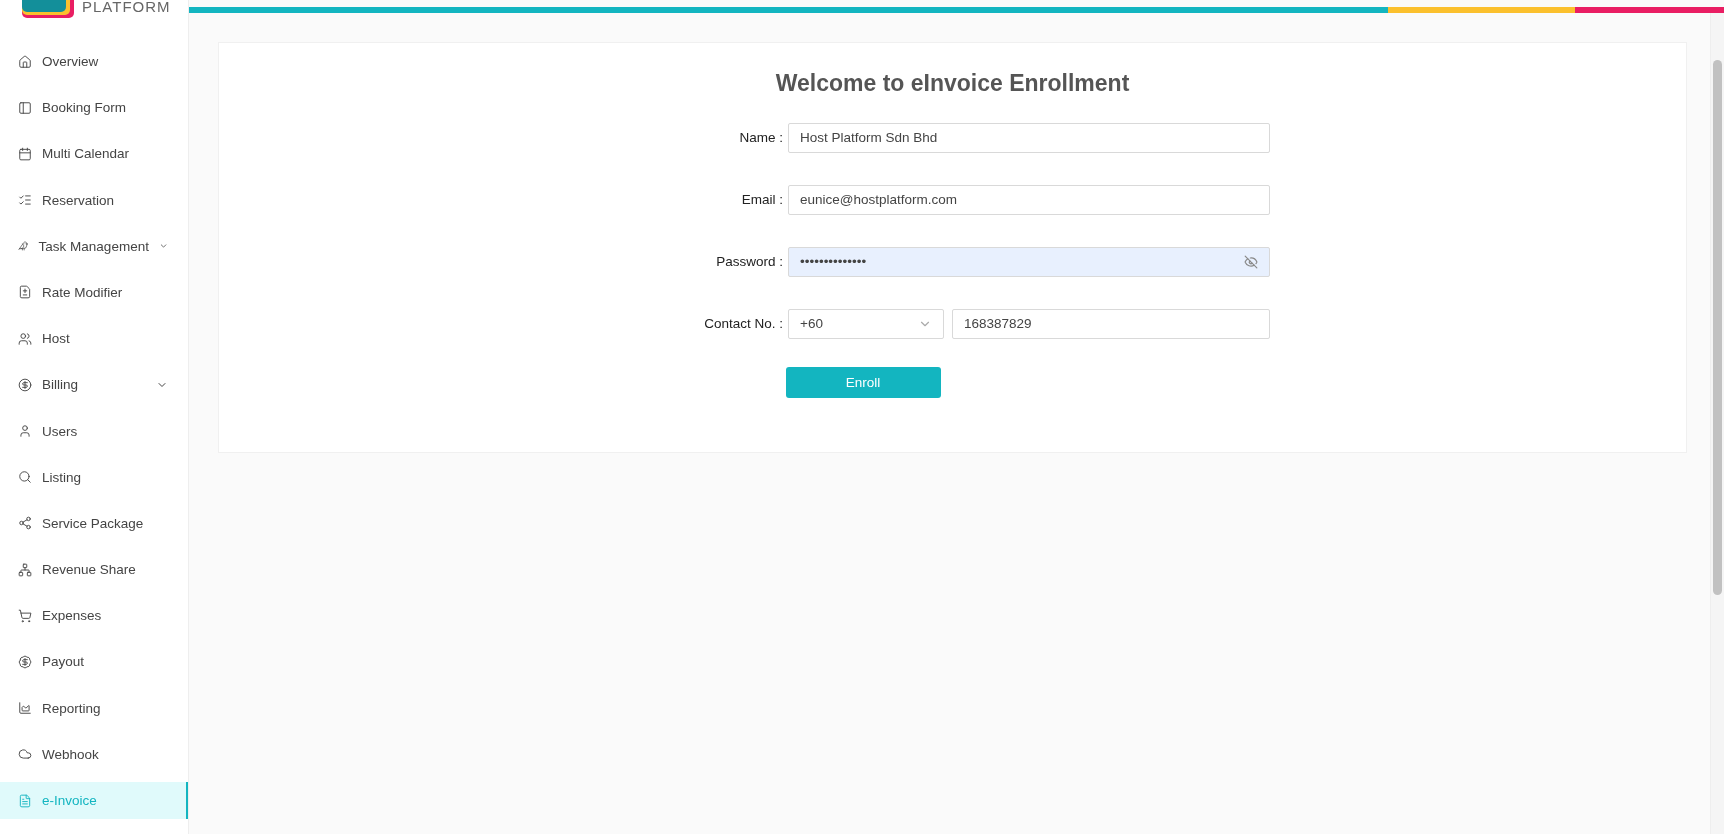 This screenshot has height=834, width=1724. What do you see at coordinates (94, 431) in the screenshot?
I see `sidebar-item: Users` at bounding box center [94, 431].